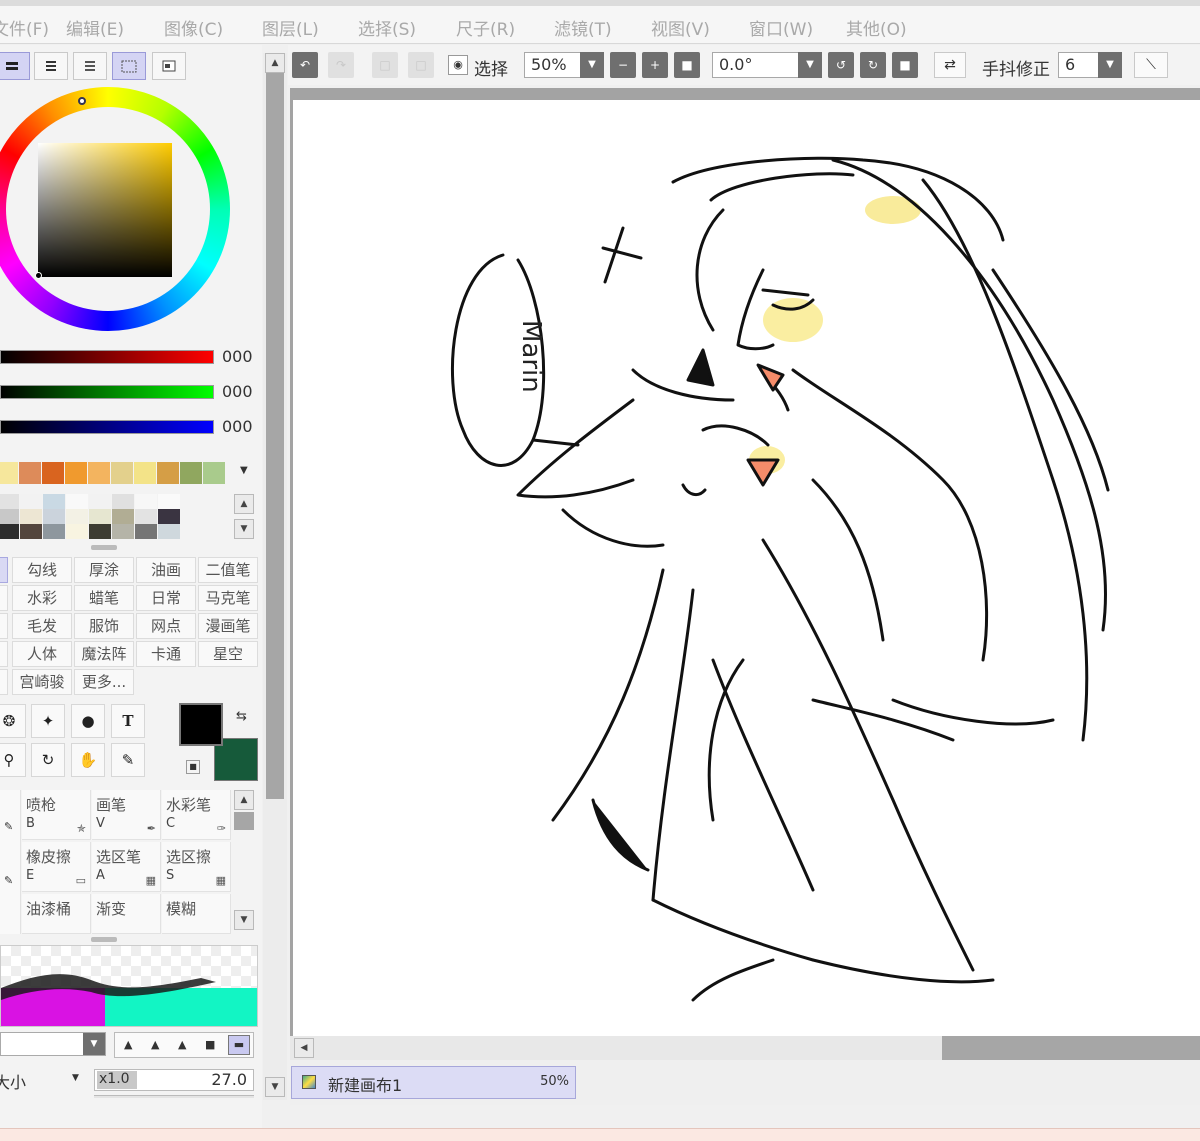 The image size is (1200, 1141). What do you see at coordinates (228, 570) in the screenshot?
I see `brush-preset: 二值笔` at bounding box center [228, 570].